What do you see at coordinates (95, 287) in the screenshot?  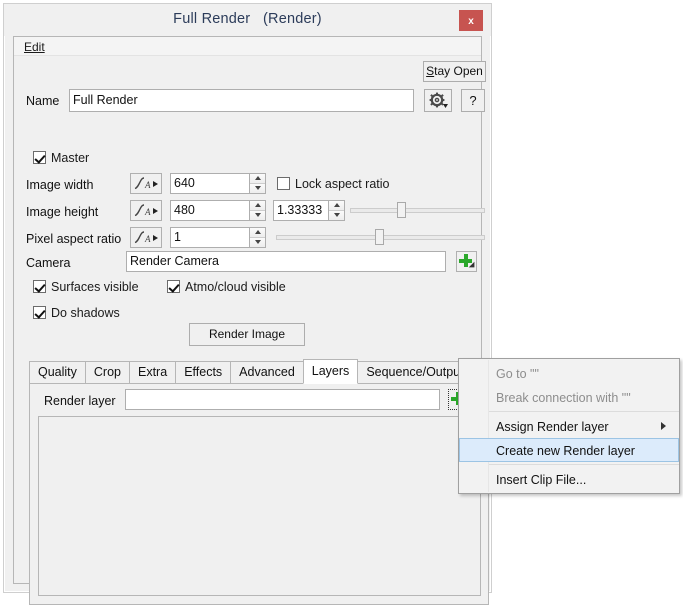 I see `surfaces-visible-label: Surfaces visible` at bounding box center [95, 287].